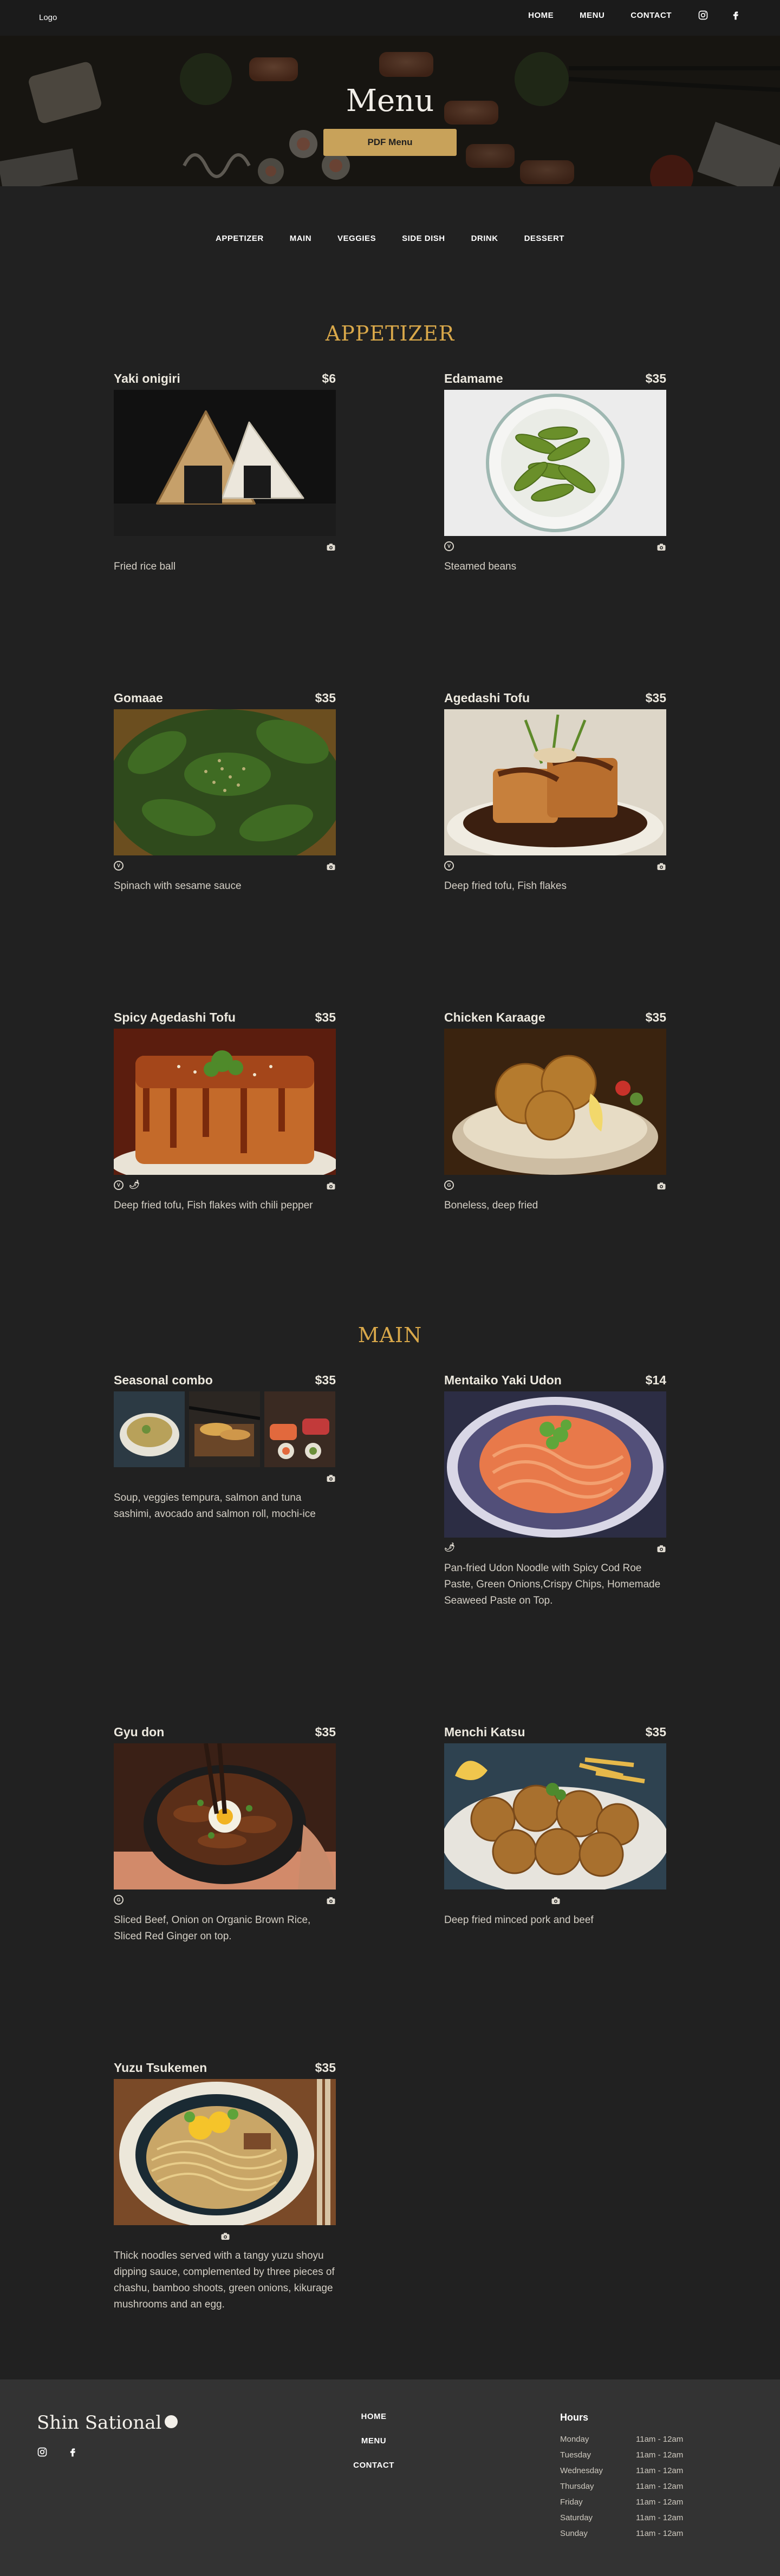 The width and height of the screenshot is (780, 2576). Describe the element at coordinates (484, 1732) in the screenshot. I see `item-name: Menchi Katsu` at that location.